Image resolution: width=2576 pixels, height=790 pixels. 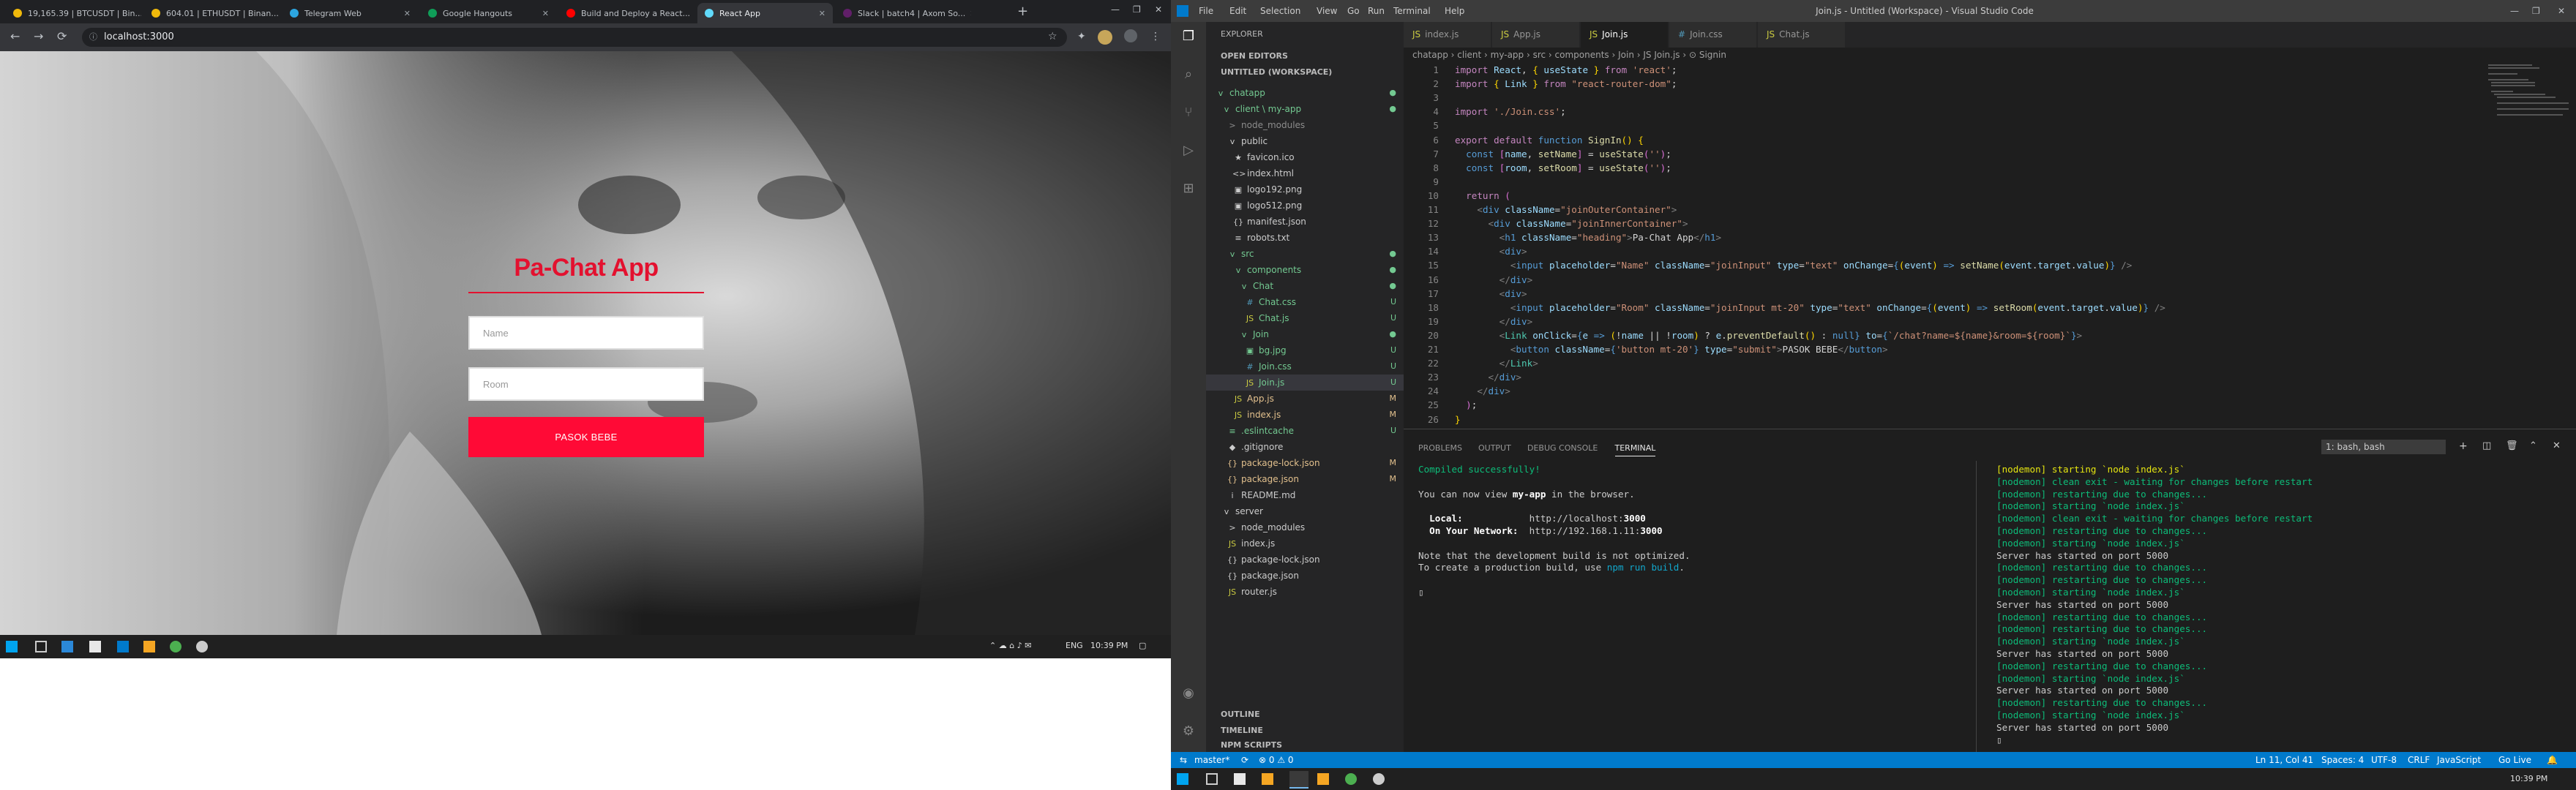 I want to click on problems-count: ⊗ 0 ⚠ 0, so click(x=1276, y=760).